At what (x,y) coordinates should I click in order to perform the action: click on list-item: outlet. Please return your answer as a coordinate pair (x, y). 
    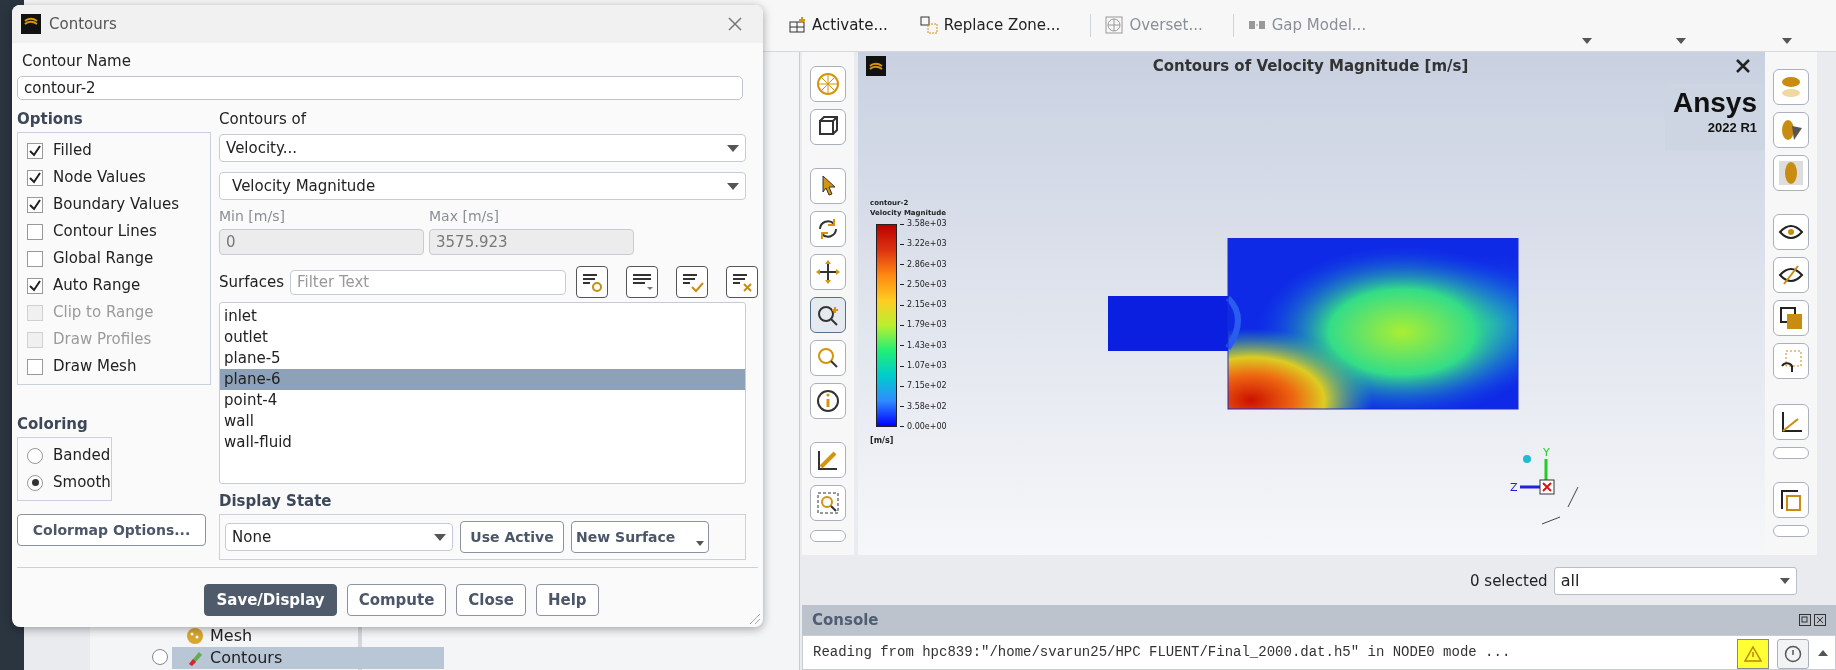
    Looking at the image, I should click on (483, 337).